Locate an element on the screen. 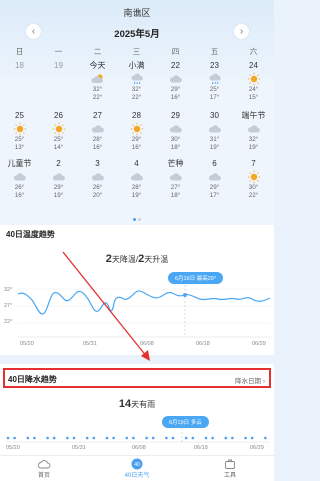 This screenshot has width=320, height=481. tab-home: 首页 is located at coordinates (44, 468).